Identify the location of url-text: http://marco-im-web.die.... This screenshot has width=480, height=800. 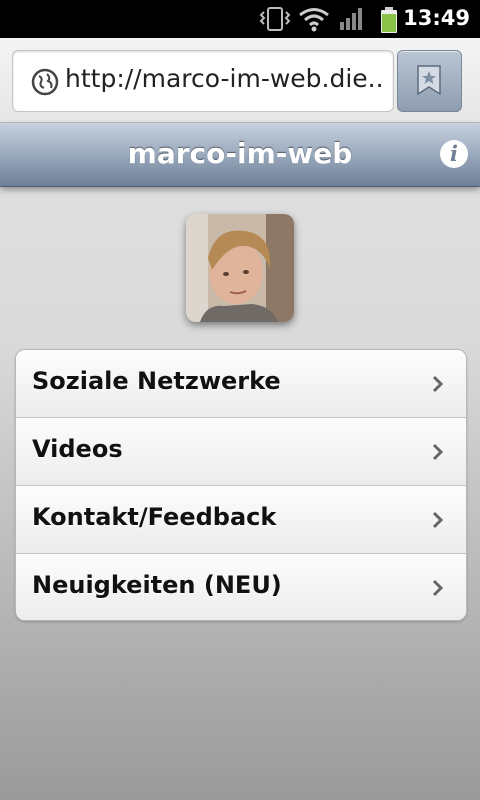
(225, 78).